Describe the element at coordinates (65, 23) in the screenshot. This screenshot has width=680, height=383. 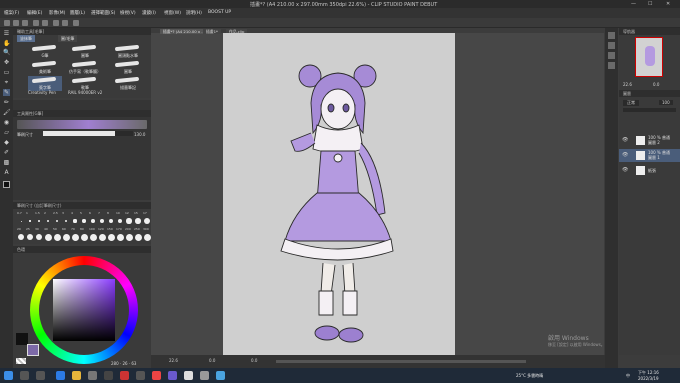
I see `transform-icon` at that location.